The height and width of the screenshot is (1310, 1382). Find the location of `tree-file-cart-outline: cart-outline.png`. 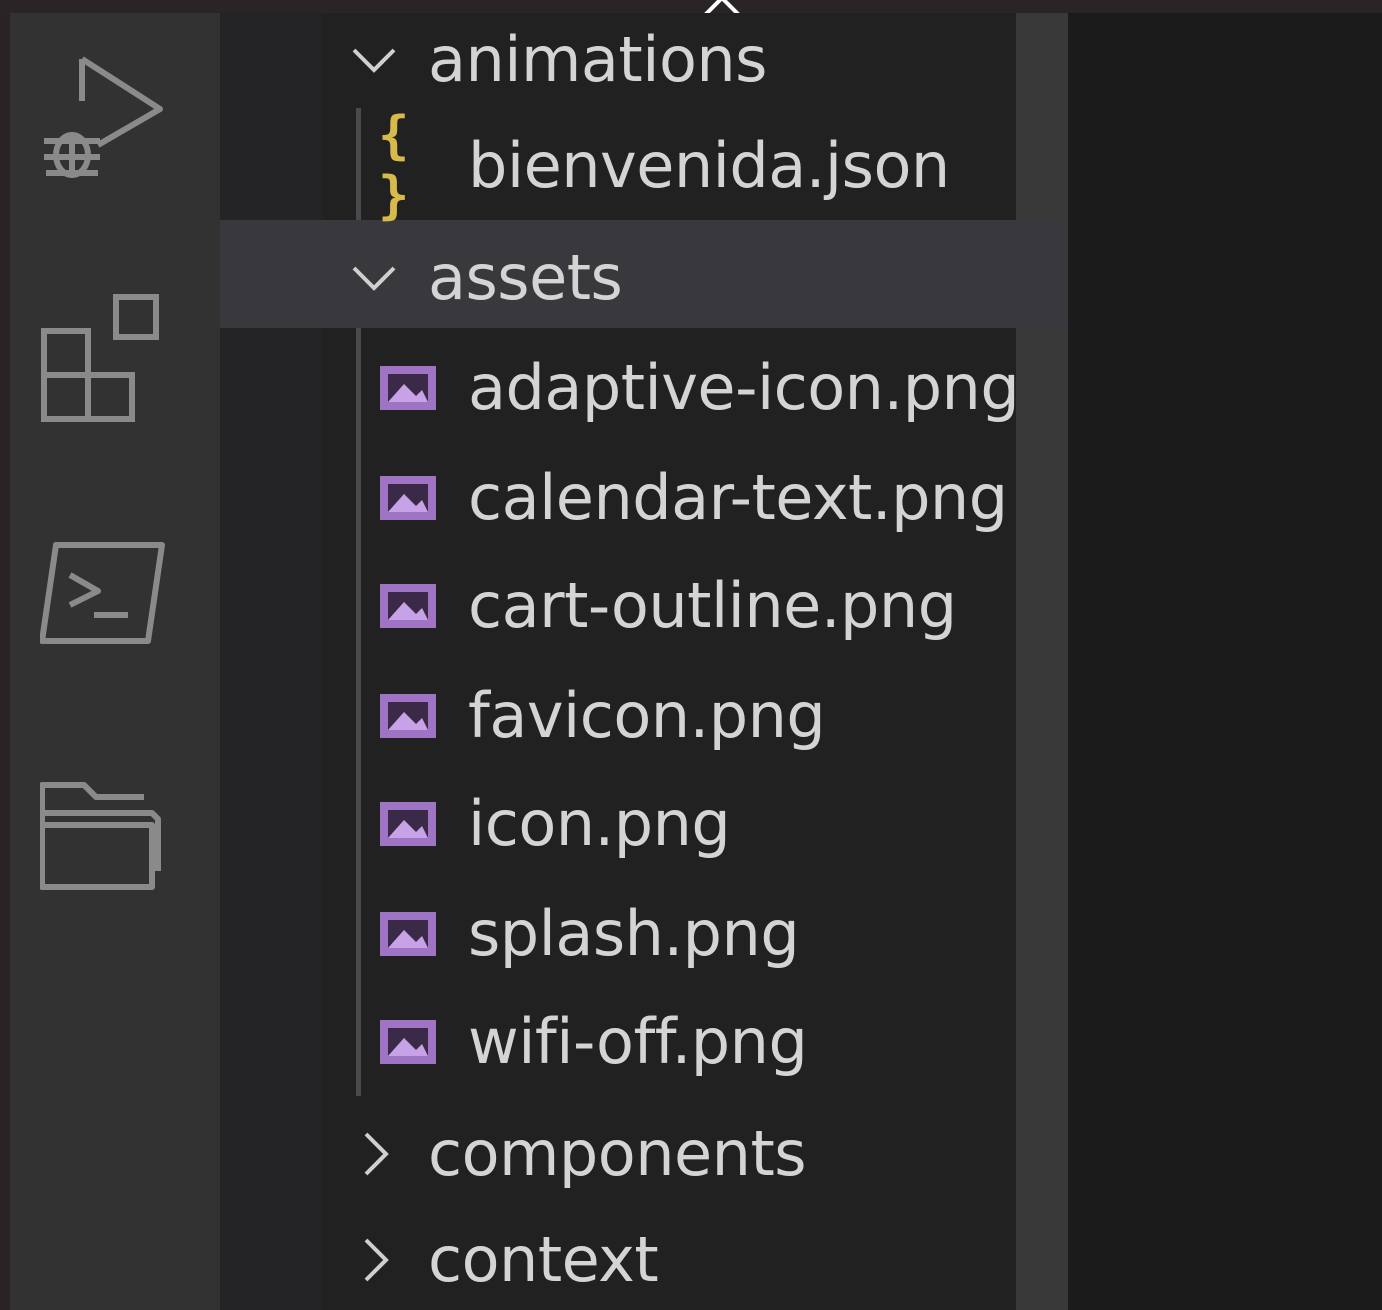

tree-file-cart-outline: cart-outline.png is located at coordinates (667, 606).